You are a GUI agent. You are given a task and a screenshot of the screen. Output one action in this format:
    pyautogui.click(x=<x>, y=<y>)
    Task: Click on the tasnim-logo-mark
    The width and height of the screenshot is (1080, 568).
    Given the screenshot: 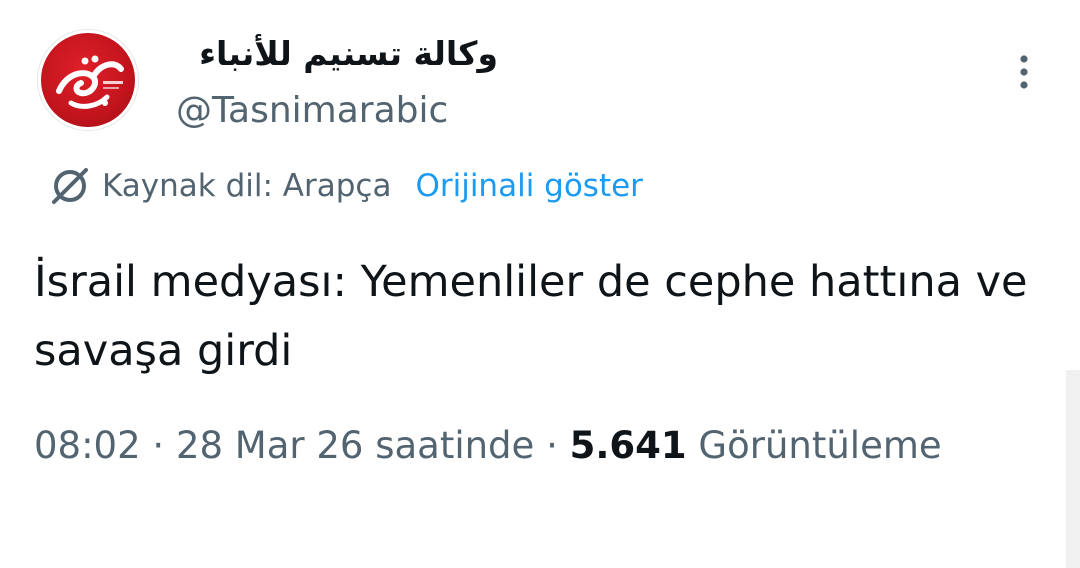 What is the action you would take?
    pyautogui.click(x=90, y=82)
    